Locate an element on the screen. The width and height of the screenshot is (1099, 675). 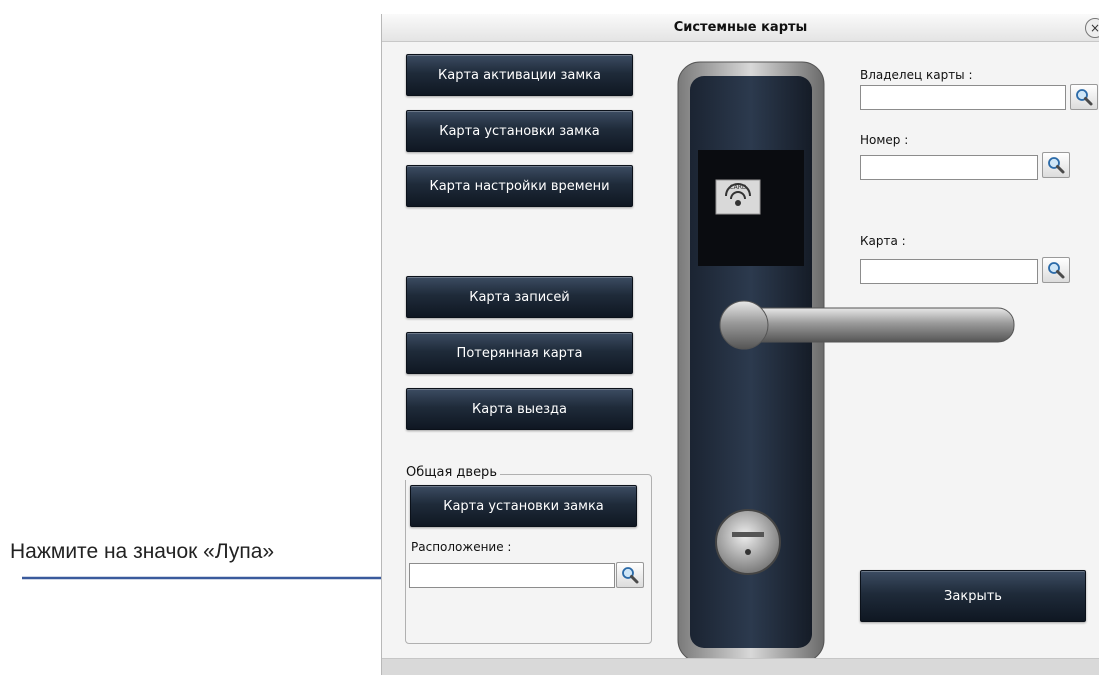
number-label: Номер : is located at coordinates (884, 140).